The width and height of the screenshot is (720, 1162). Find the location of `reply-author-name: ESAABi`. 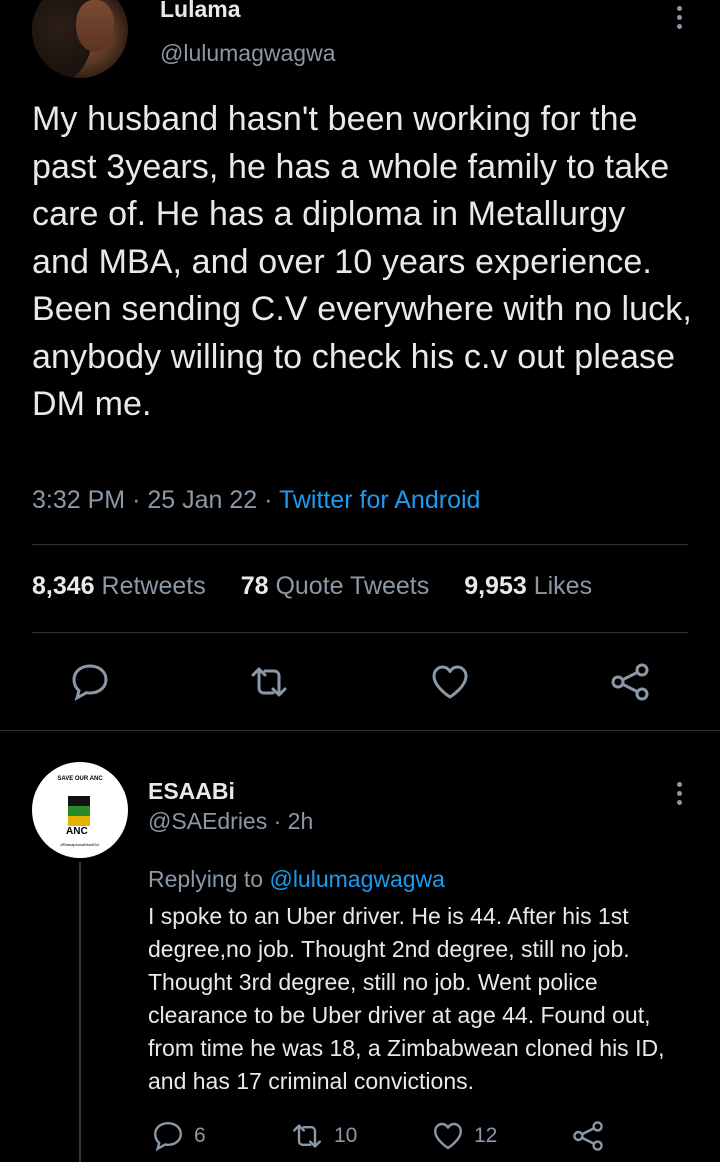

reply-author-name: ESAABi is located at coordinates (191, 791).